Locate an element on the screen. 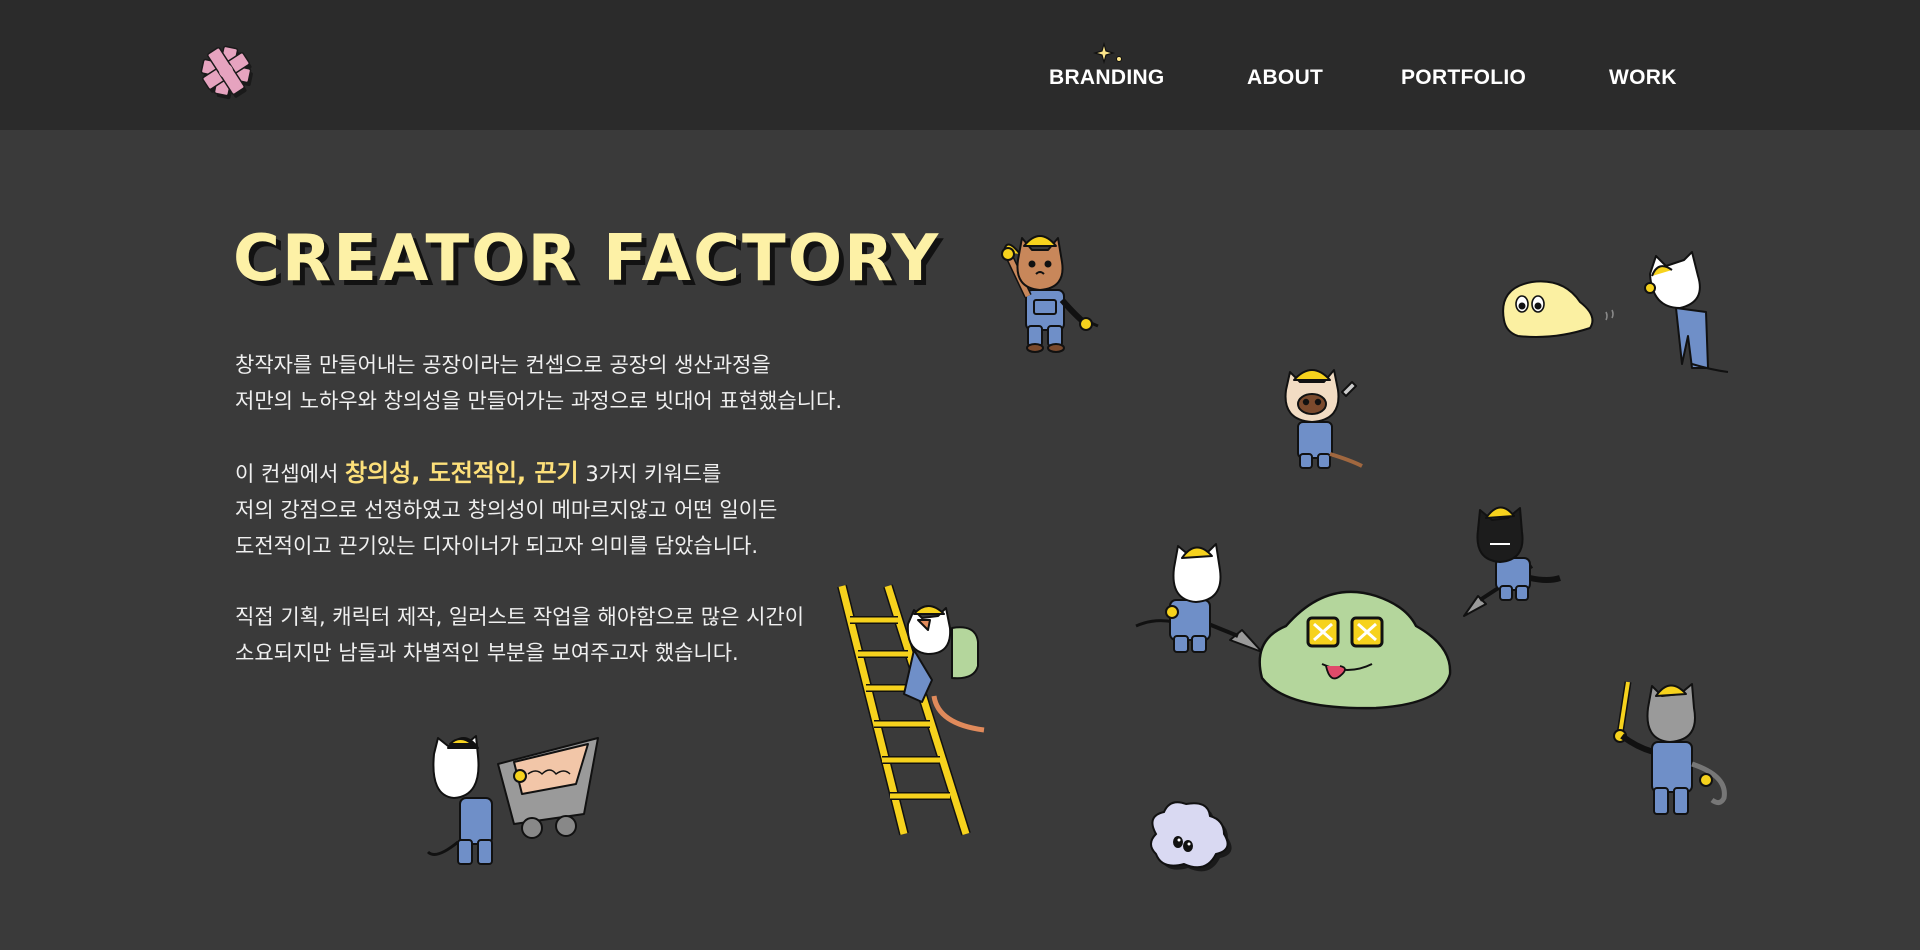  lavender-blob-icon is located at coordinates (1200, 839).